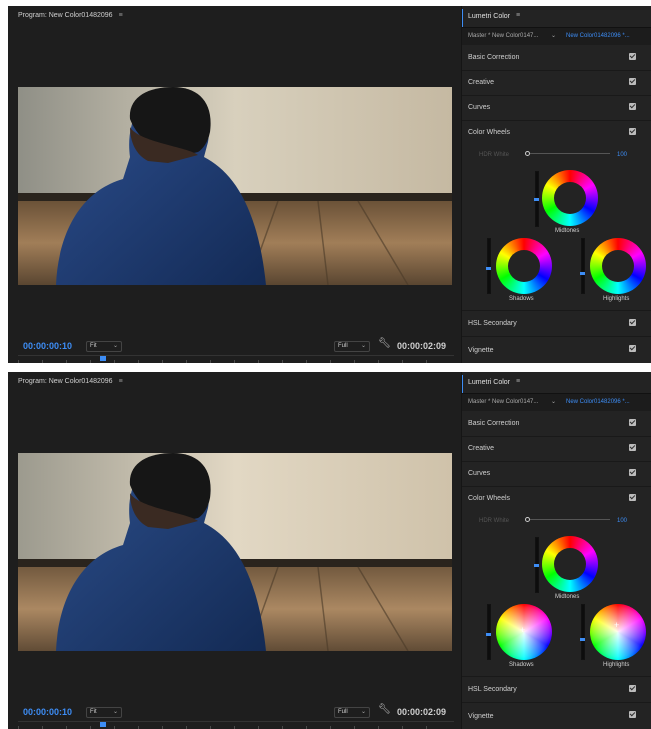 The width and height of the screenshot is (651, 729). I want to click on highlights-label: Highlights, so click(616, 299).